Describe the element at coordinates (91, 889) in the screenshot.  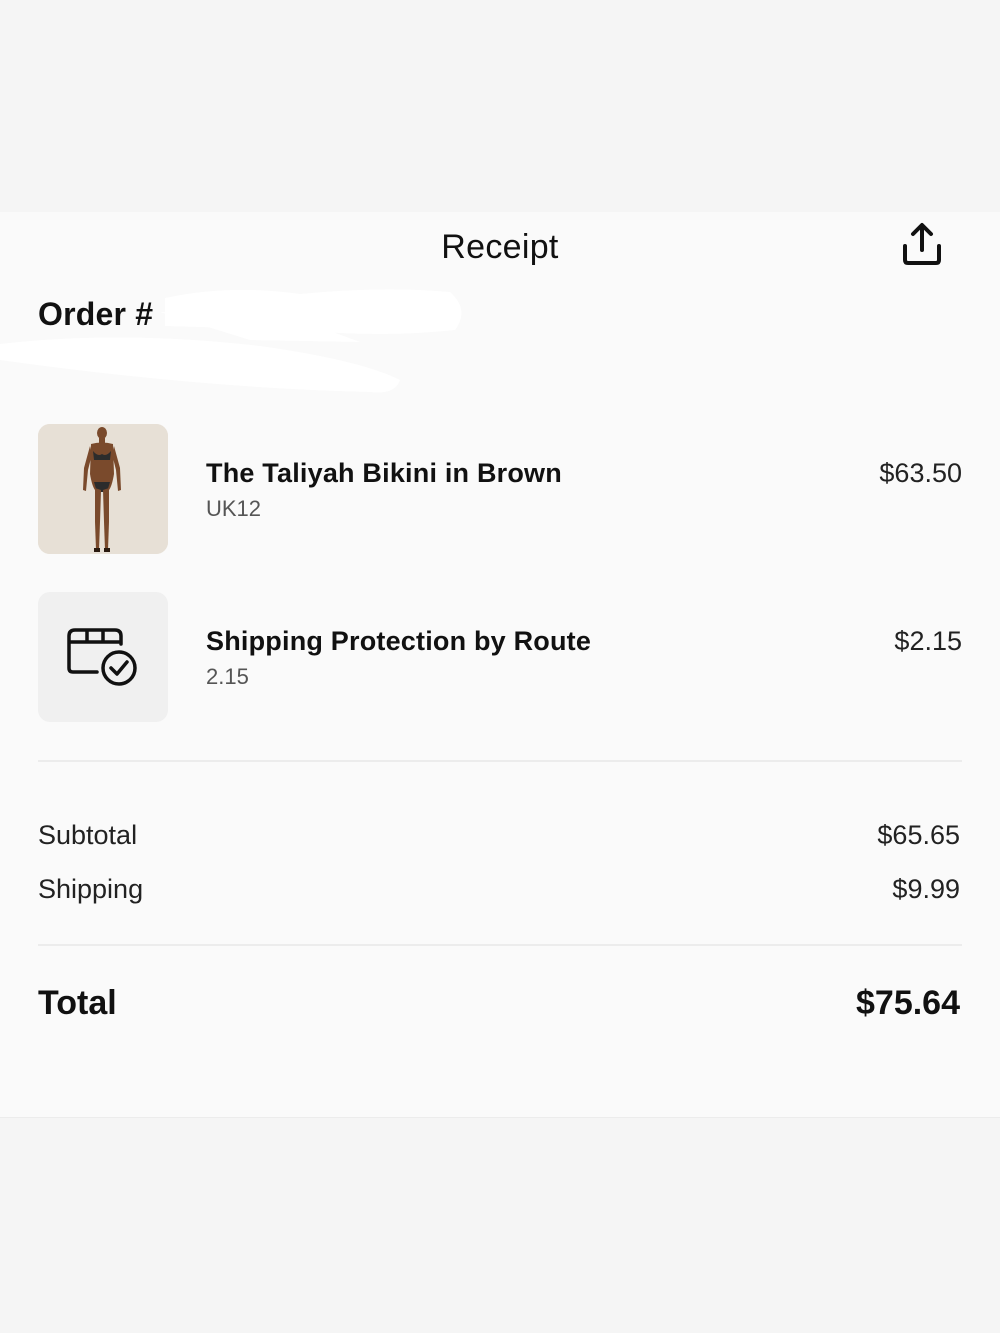
I see `shipping-label: Shipping` at that location.